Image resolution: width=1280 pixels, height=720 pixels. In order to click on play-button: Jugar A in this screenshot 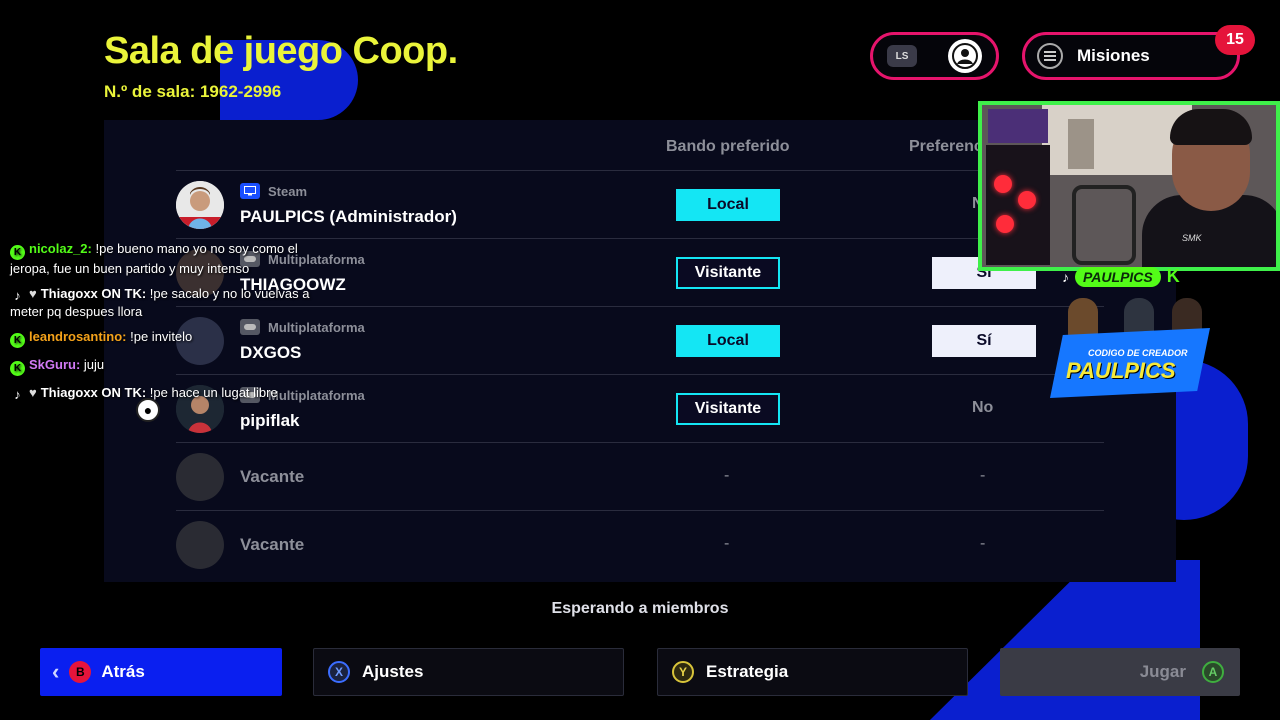, I will do `click(1120, 672)`.